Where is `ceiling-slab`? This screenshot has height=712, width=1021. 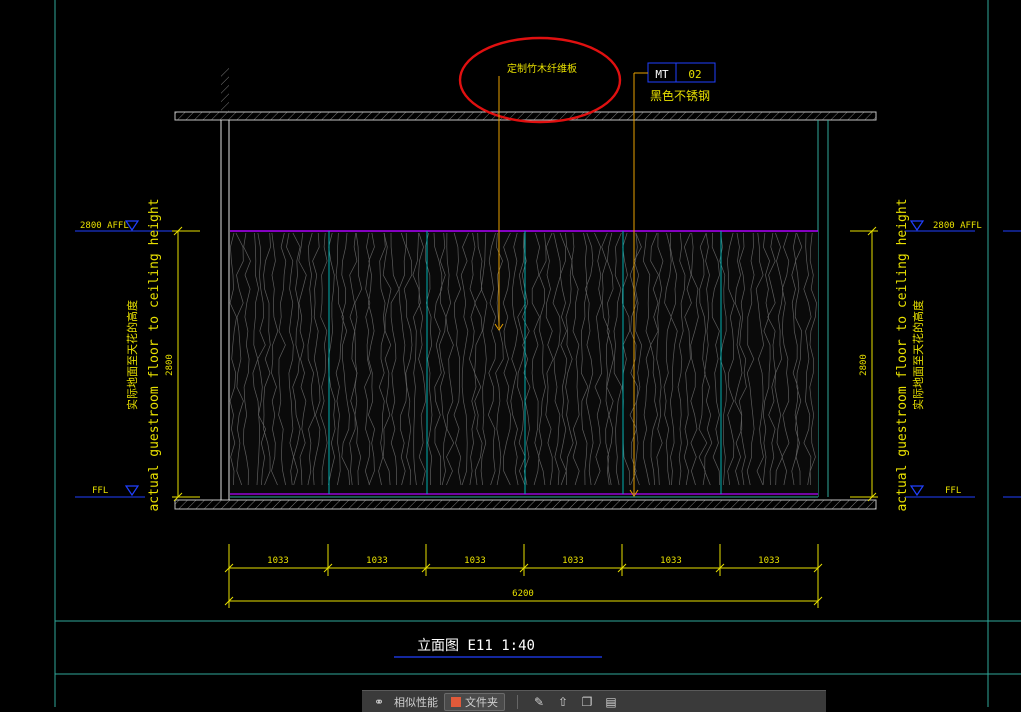 ceiling-slab is located at coordinates (525, 94).